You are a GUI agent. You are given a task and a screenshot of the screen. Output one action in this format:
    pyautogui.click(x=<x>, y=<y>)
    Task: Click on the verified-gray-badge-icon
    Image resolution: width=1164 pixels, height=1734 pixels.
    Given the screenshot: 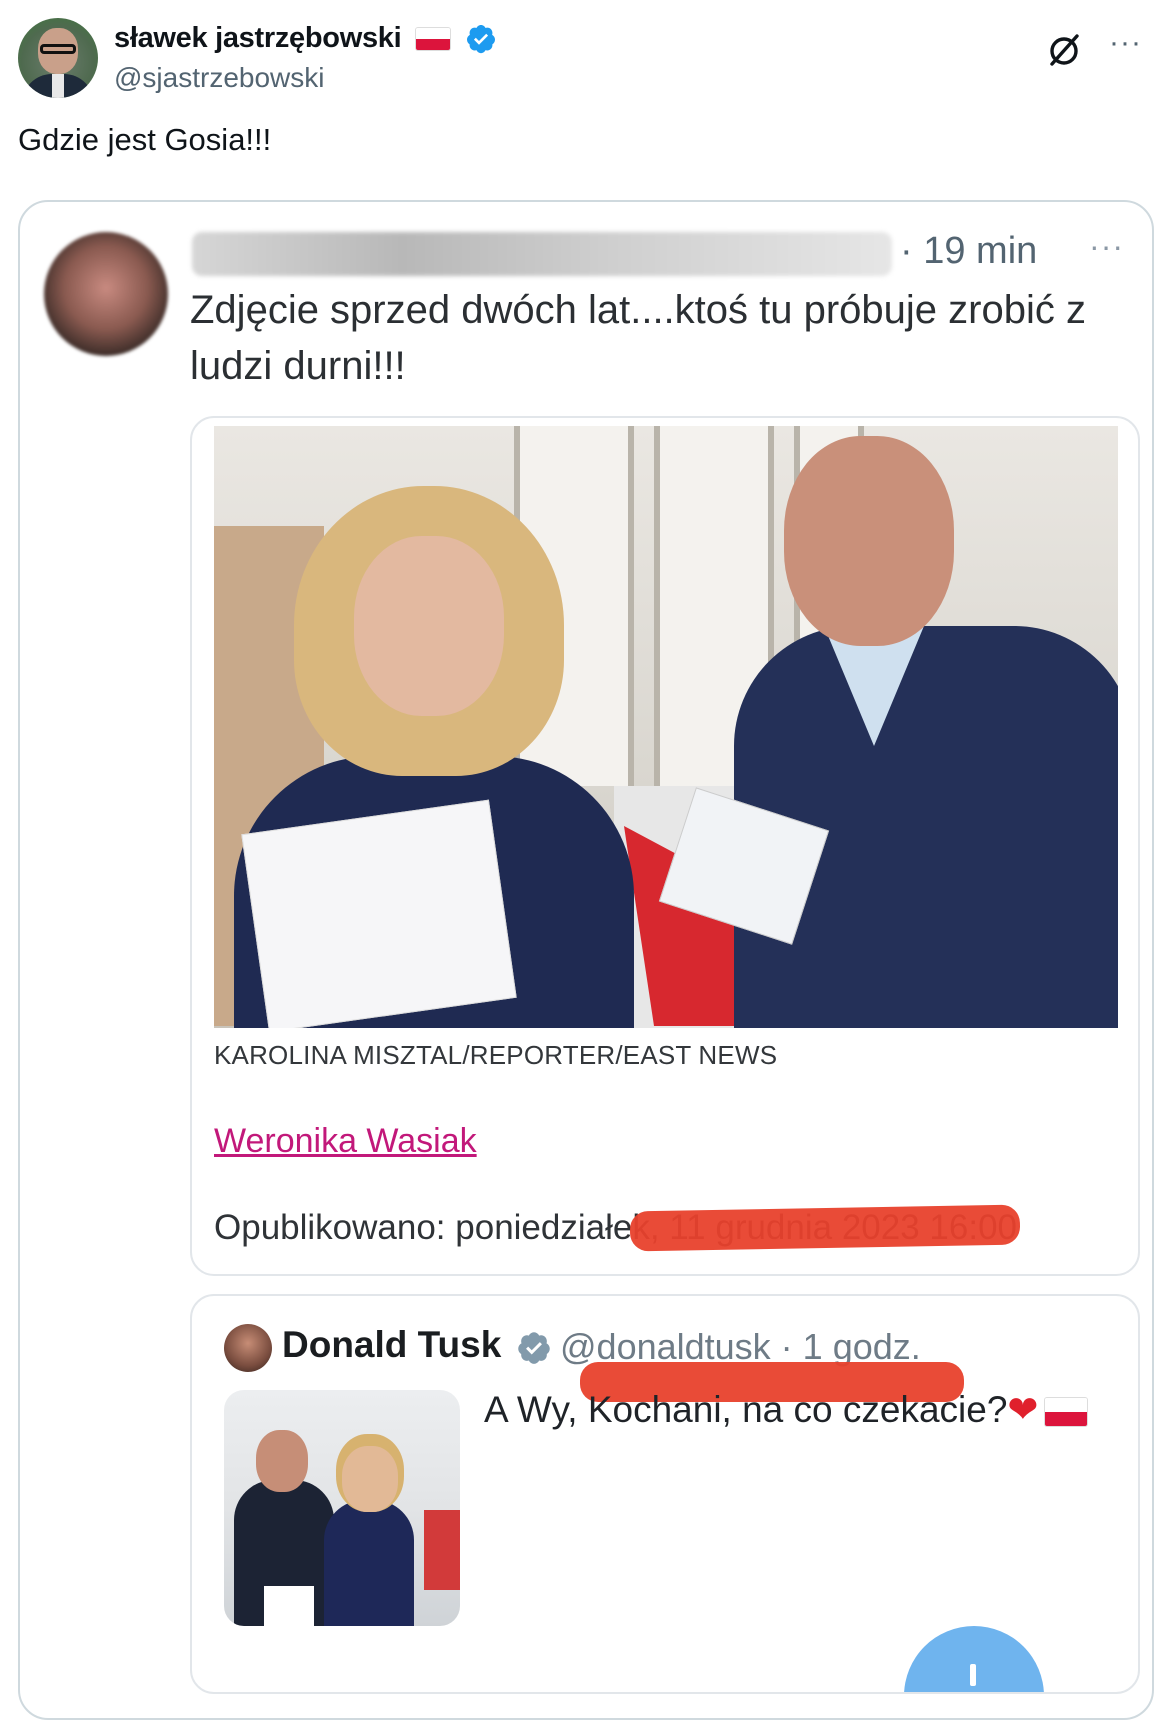 What is the action you would take?
    pyautogui.click(x=534, y=1348)
    